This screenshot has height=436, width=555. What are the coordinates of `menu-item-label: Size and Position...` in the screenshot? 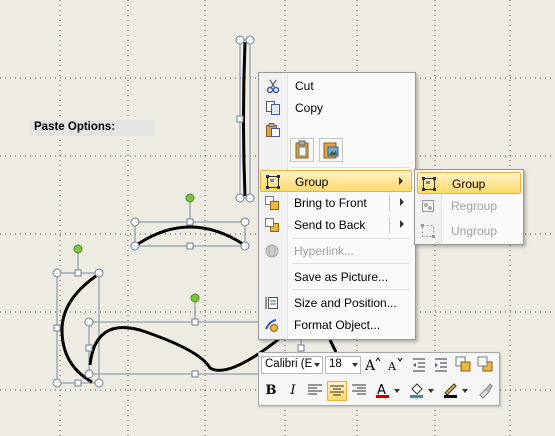 It's located at (345, 303).